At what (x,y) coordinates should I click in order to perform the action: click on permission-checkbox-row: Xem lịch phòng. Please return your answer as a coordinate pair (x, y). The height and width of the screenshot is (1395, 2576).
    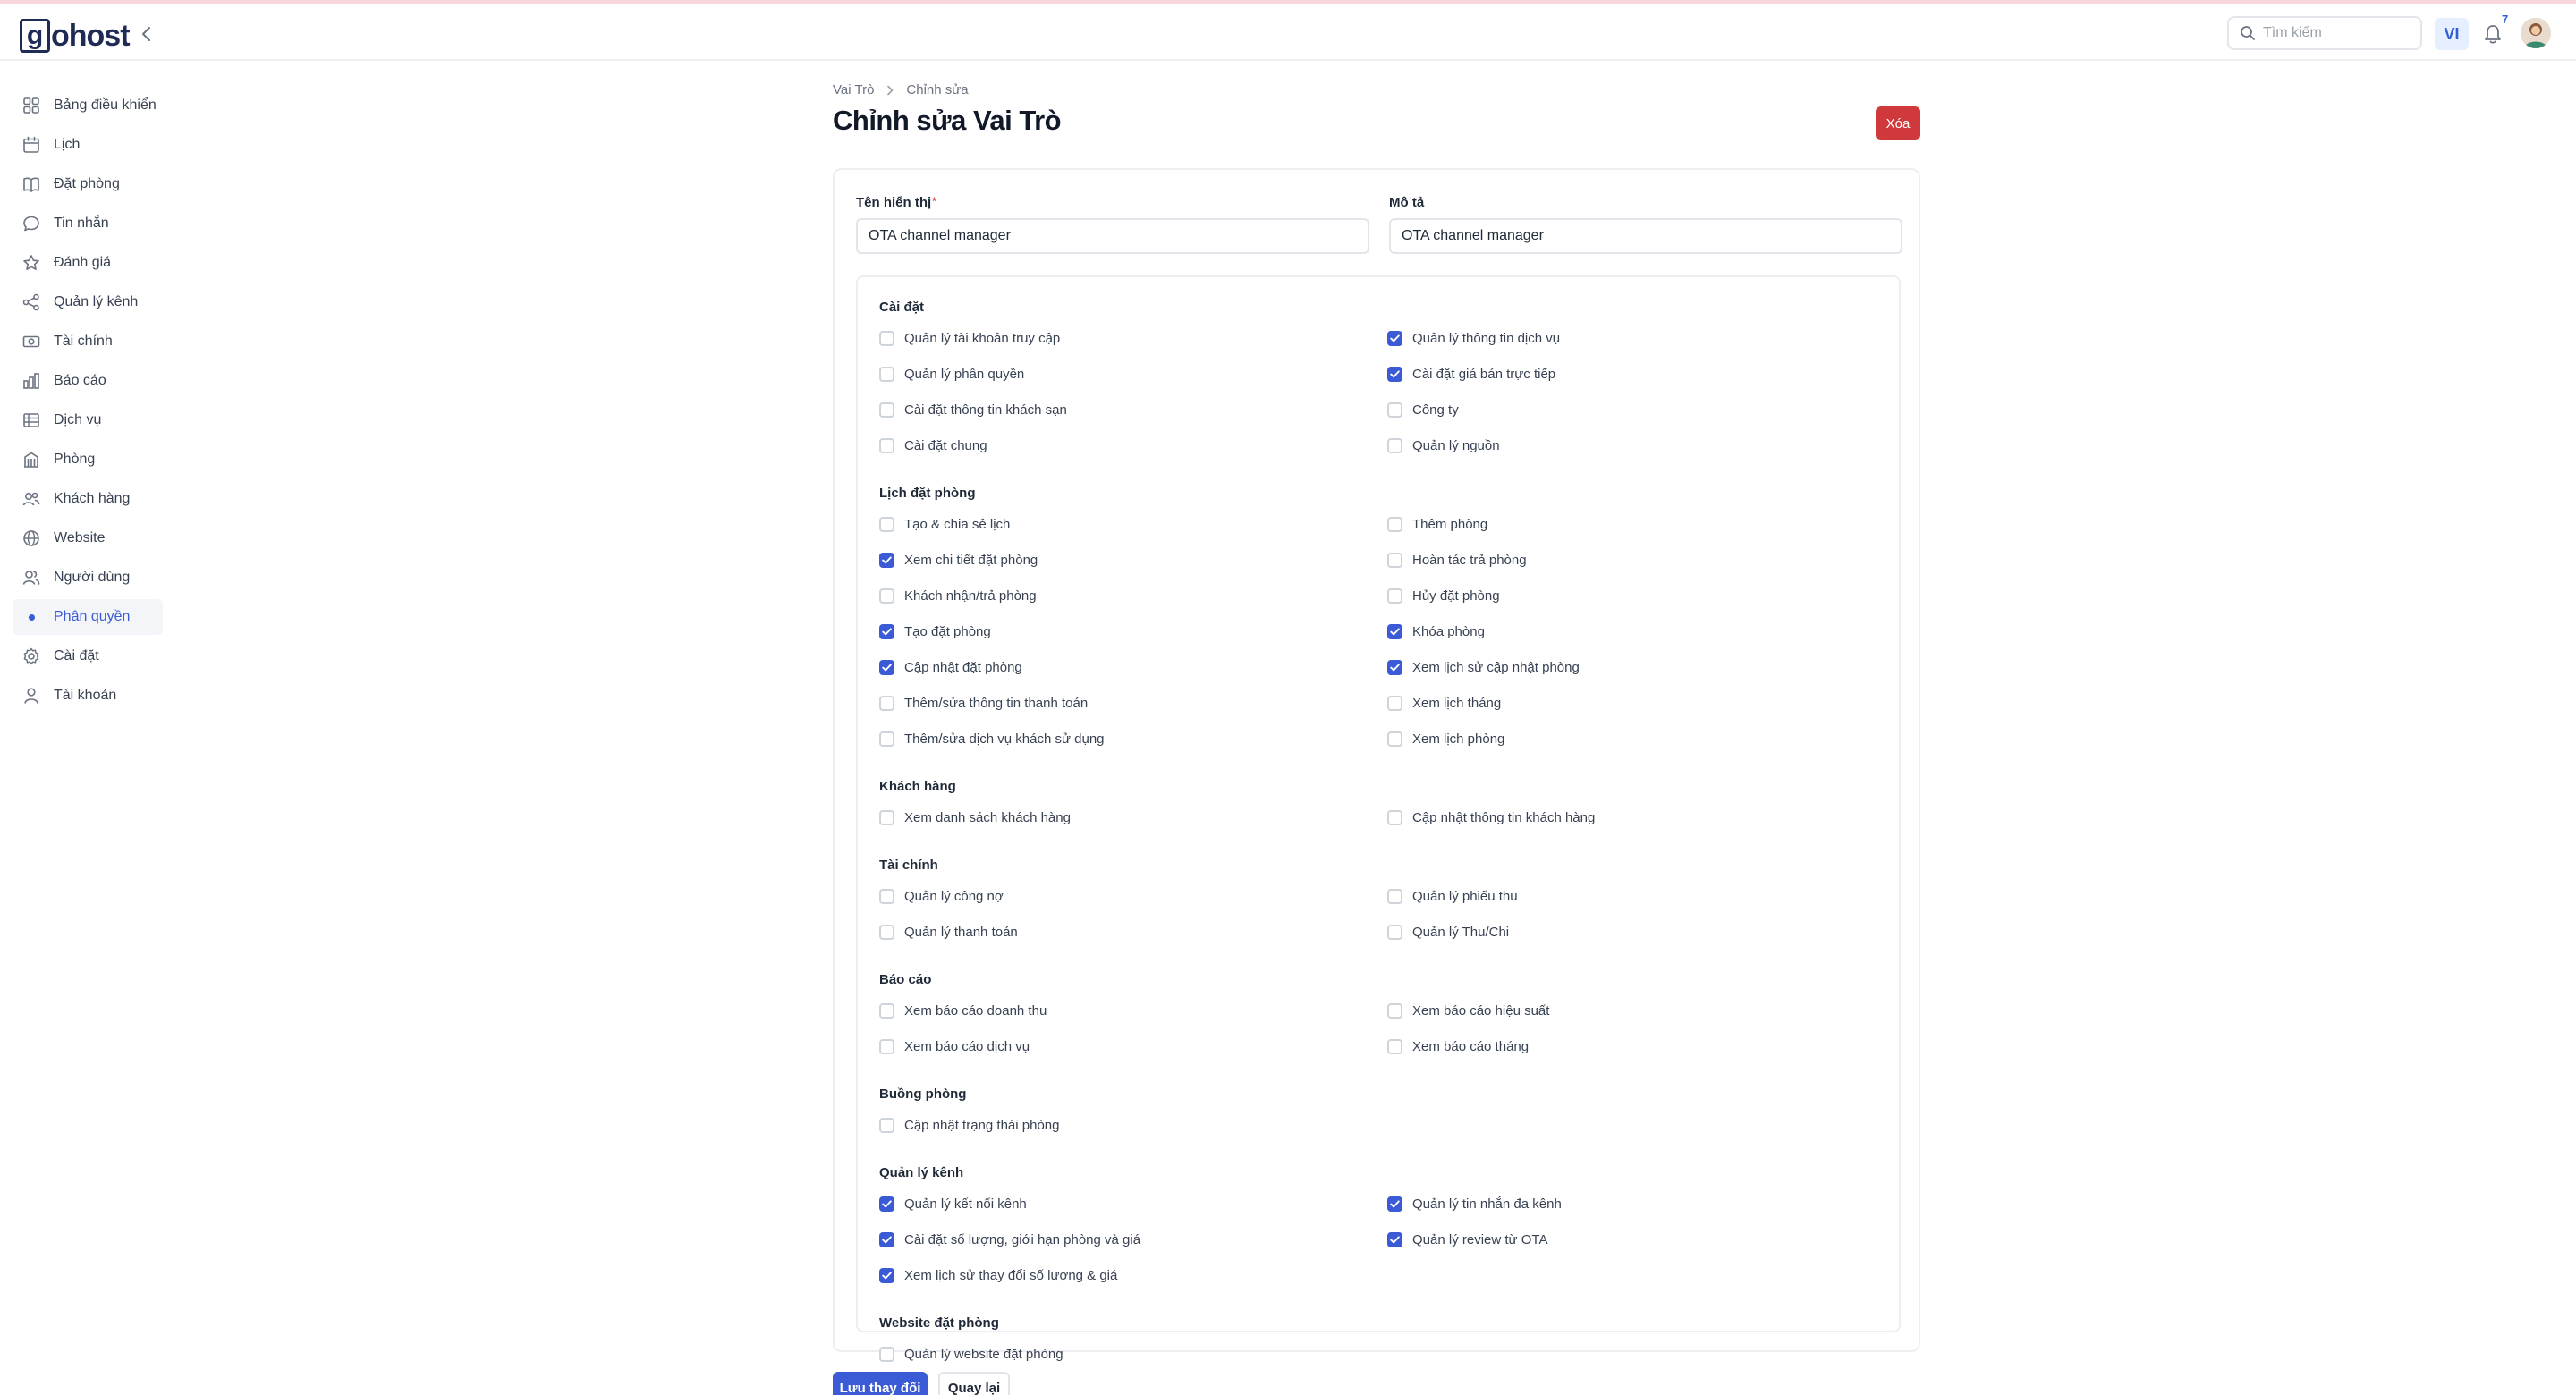
    Looking at the image, I should click on (1445, 738).